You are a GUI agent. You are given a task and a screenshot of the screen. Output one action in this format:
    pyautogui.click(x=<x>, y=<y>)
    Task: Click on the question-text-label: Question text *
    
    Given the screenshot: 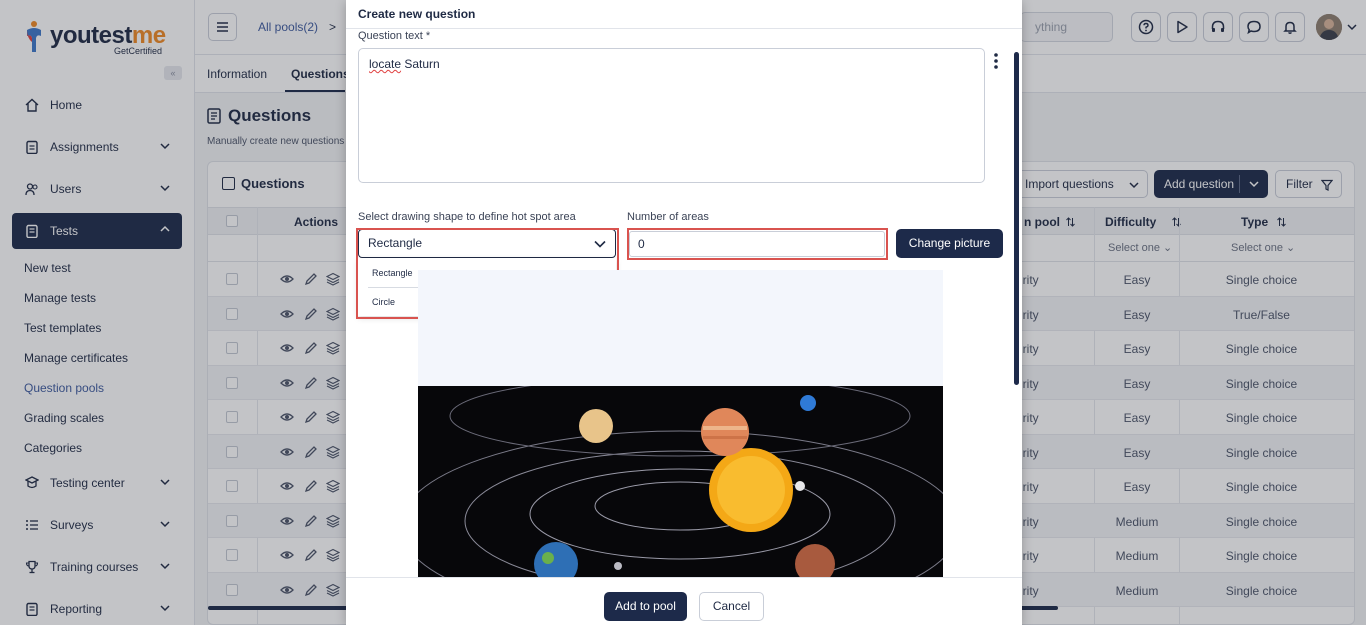 What is the action you would take?
    pyautogui.click(x=394, y=36)
    